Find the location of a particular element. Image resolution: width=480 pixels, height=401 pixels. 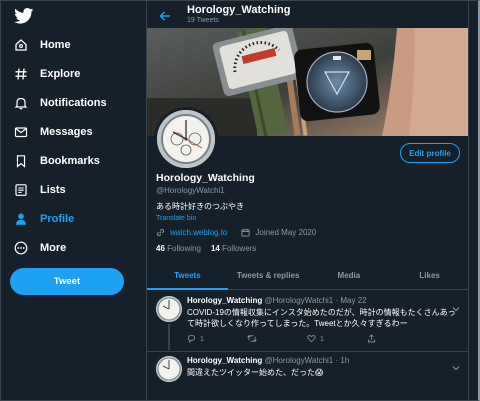

sidebar-item-more: More is located at coordinates (40, 248).